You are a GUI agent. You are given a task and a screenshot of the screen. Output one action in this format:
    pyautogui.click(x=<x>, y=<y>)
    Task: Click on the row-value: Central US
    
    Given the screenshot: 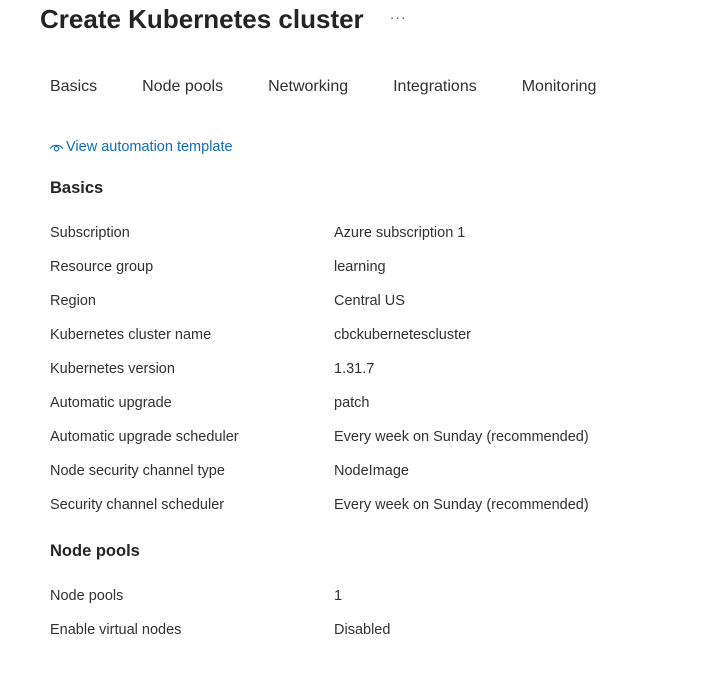 What is the action you would take?
    pyautogui.click(x=369, y=301)
    